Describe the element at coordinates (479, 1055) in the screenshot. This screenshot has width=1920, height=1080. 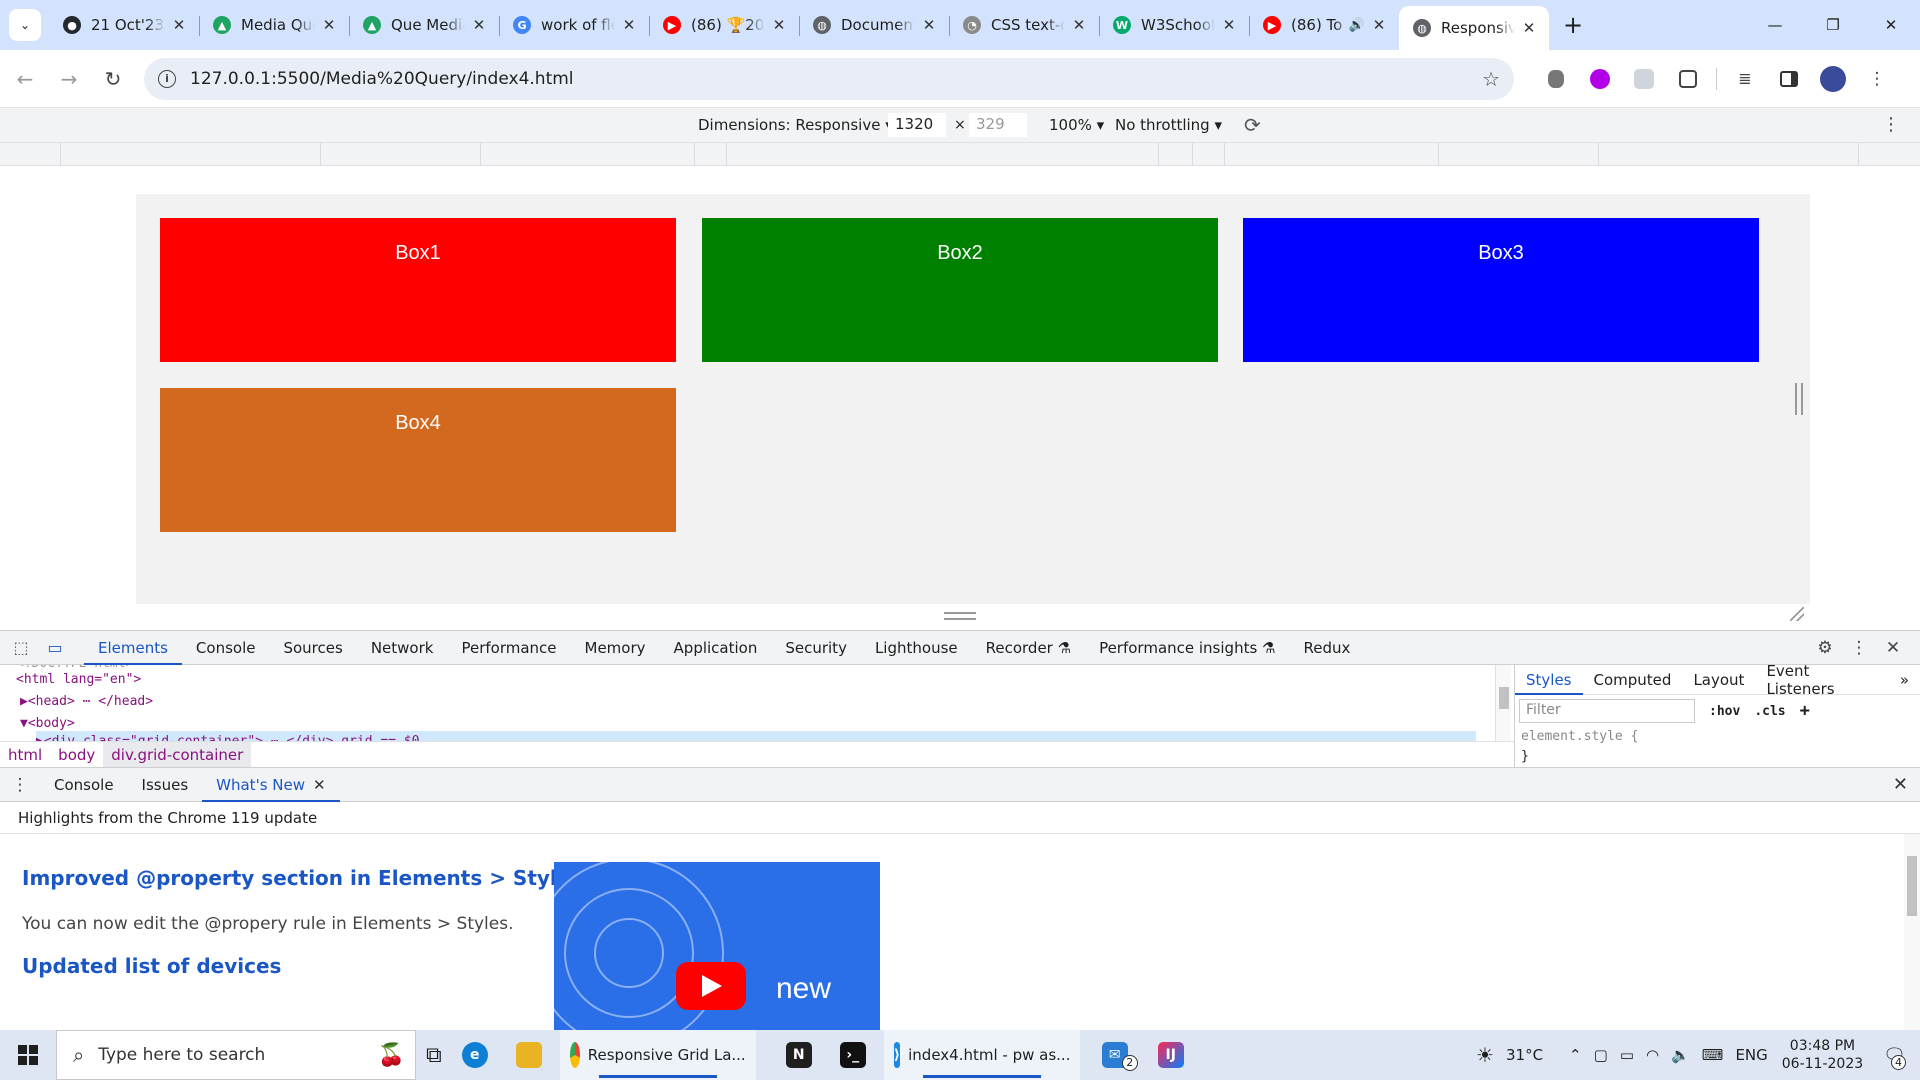
I see `edge-button: e` at that location.